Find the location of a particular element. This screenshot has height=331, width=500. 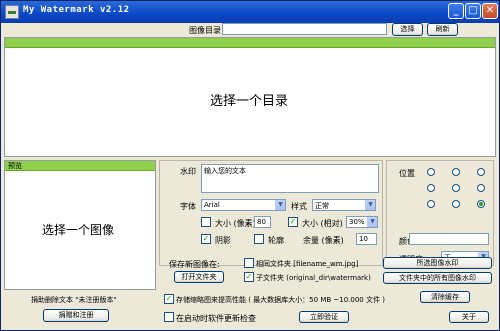

style-select: 正常 ▼ is located at coordinates (344, 205).